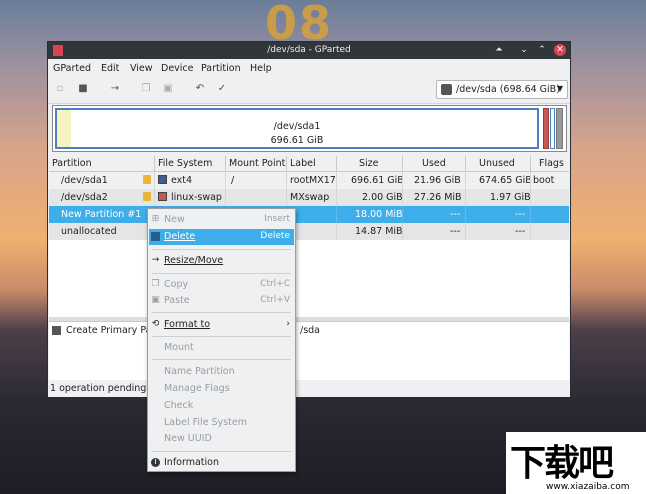 This screenshot has height=494, width=646. Describe the element at coordinates (141, 68) in the screenshot. I see `menu-view: View` at that location.